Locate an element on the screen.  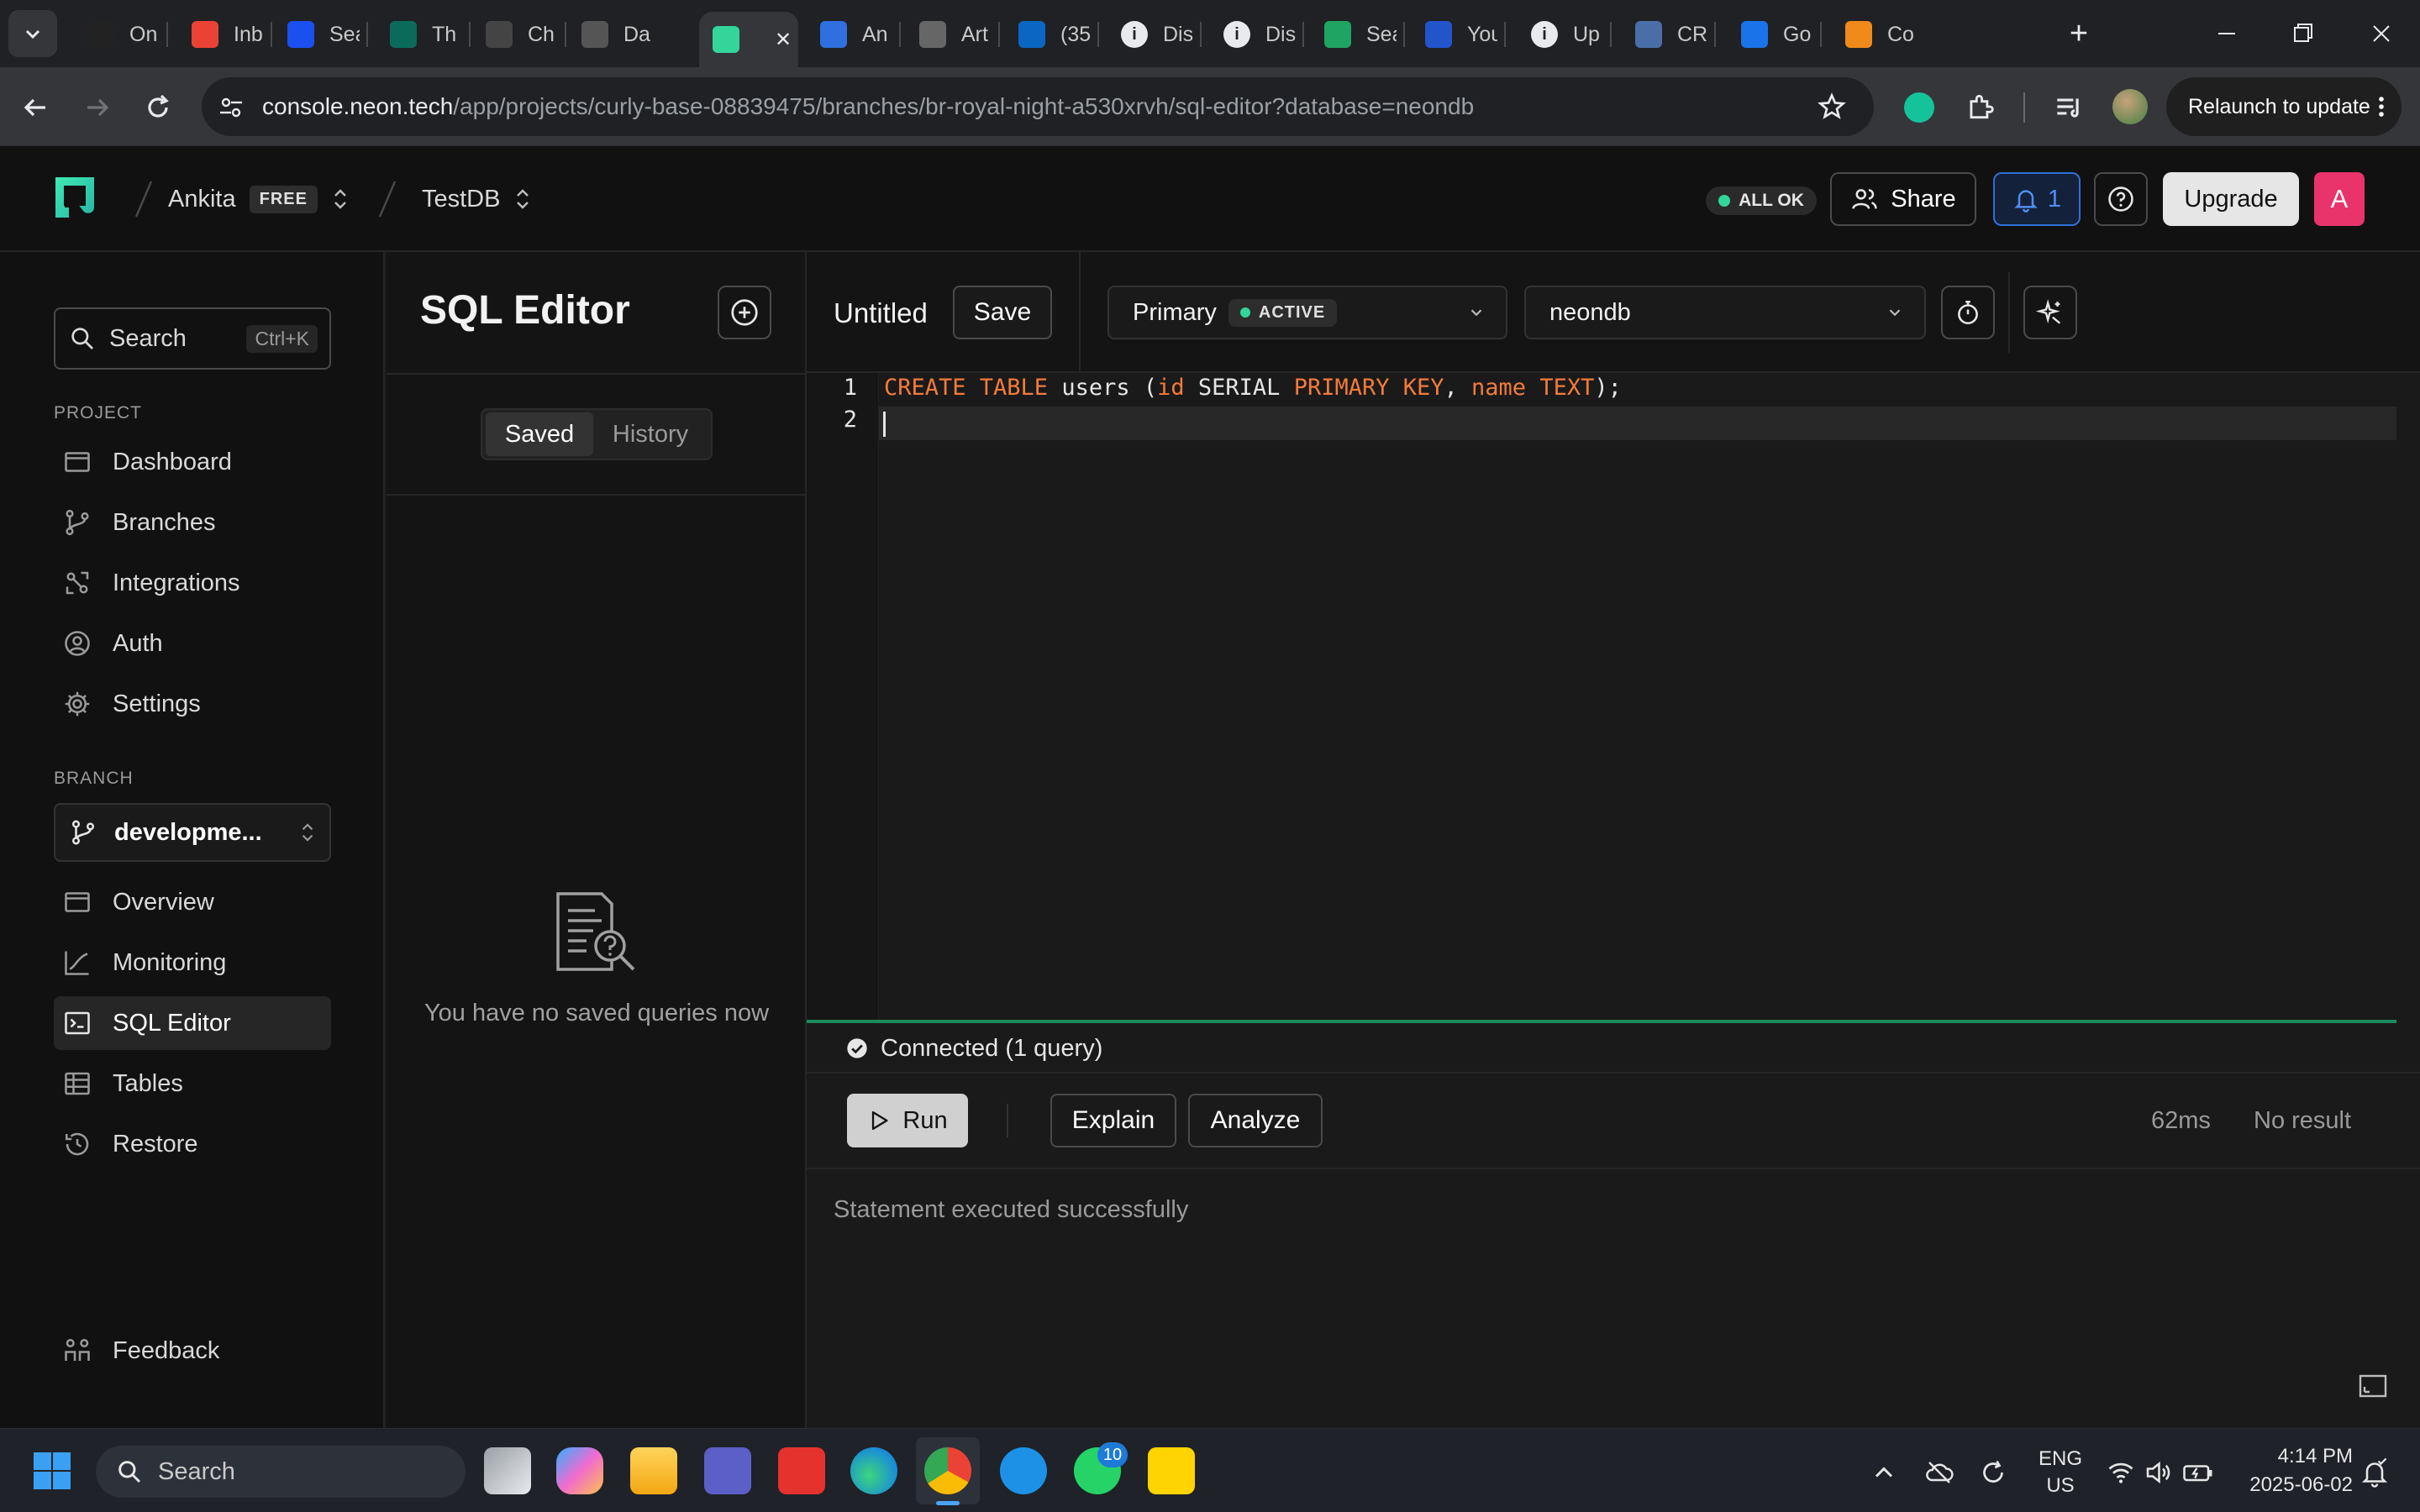
expand-results-button is located at coordinates (2373, 1386).